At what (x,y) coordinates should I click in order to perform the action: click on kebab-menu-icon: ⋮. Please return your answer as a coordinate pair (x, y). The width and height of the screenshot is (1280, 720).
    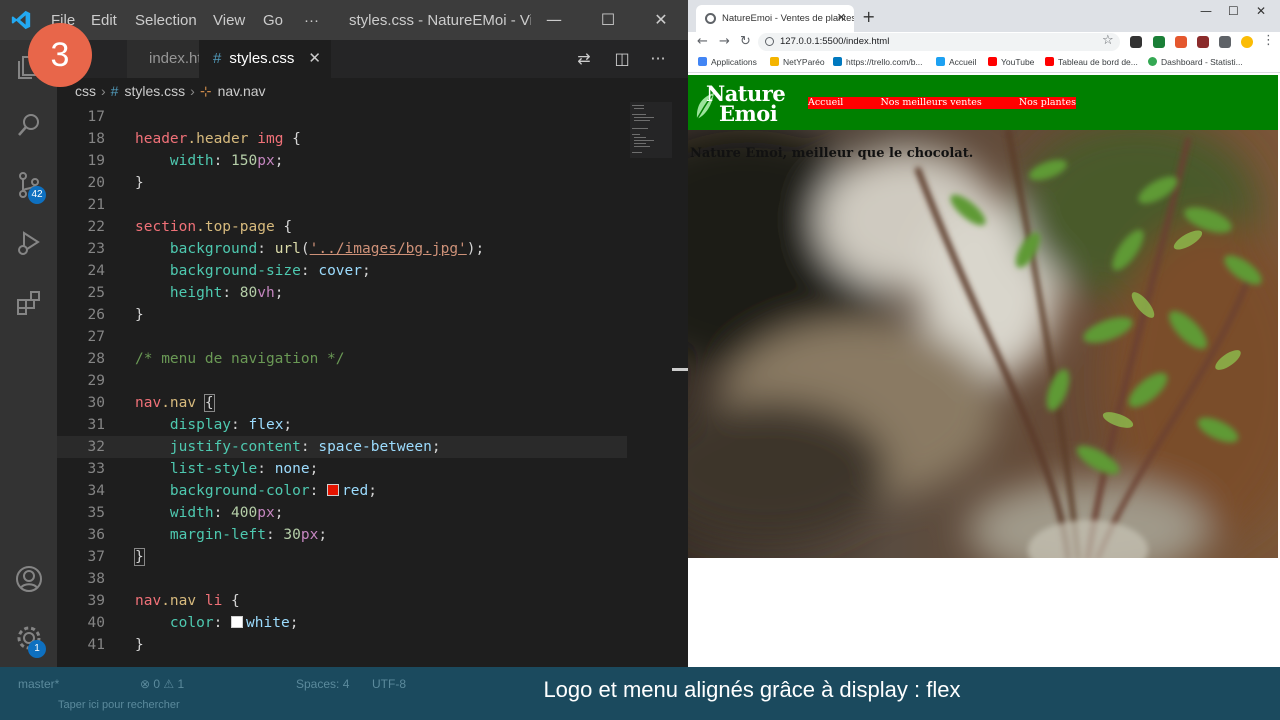
    Looking at the image, I should click on (1268, 40).